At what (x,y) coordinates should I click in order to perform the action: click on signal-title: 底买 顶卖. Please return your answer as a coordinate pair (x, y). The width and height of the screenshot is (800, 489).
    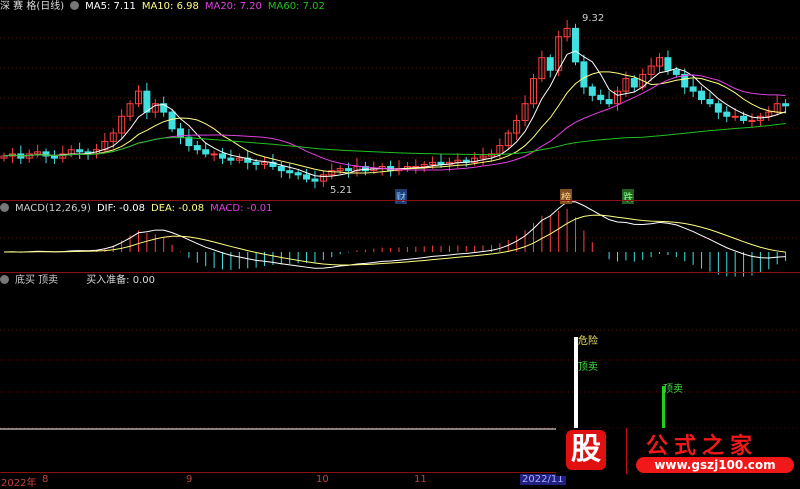
    Looking at the image, I should click on (37, 280).